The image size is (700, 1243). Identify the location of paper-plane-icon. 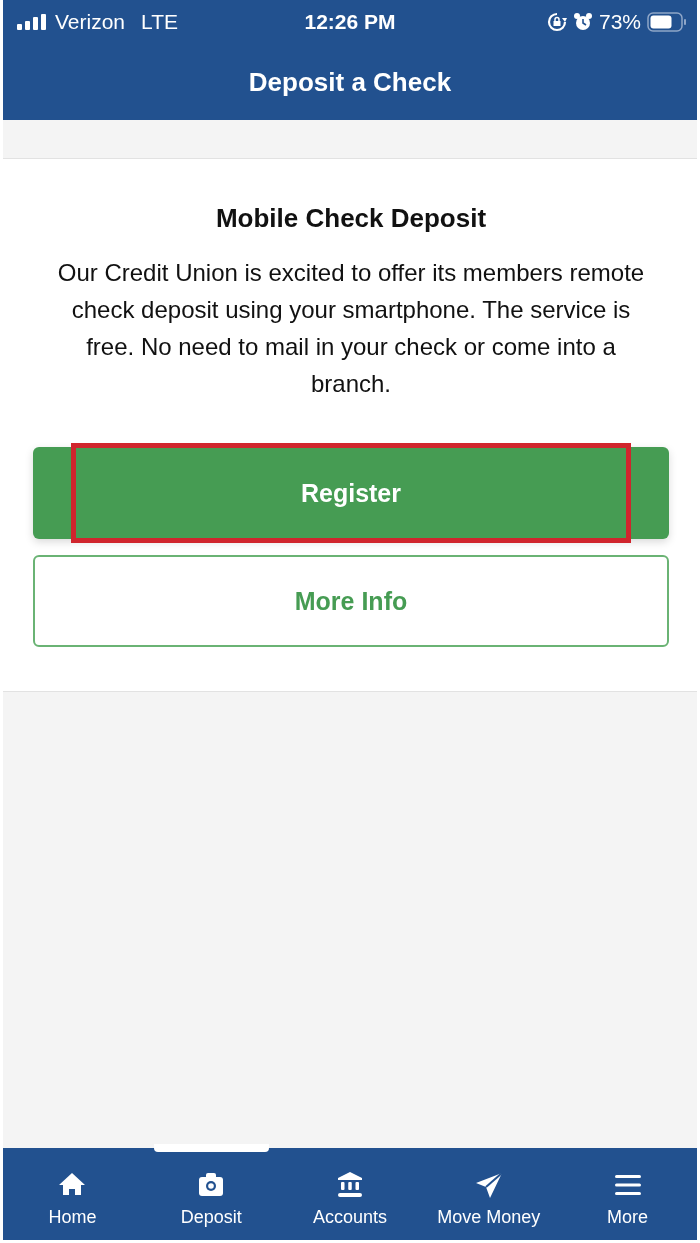
(488, 1185).